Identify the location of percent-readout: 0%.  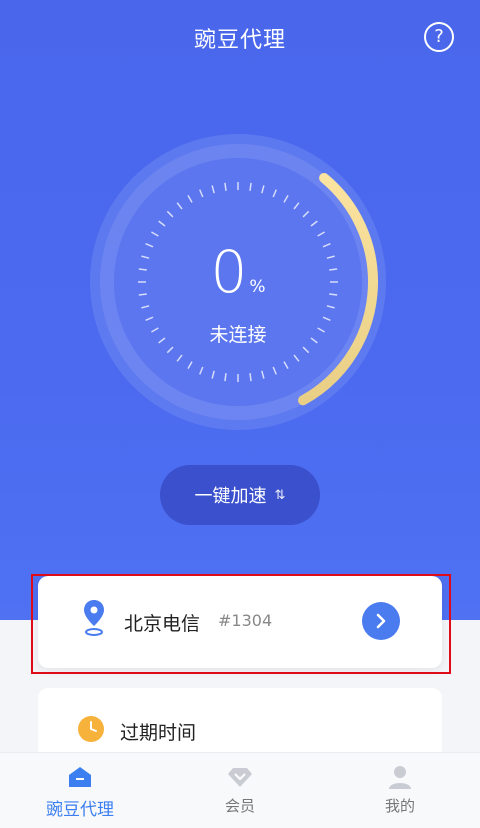
(238, 272).